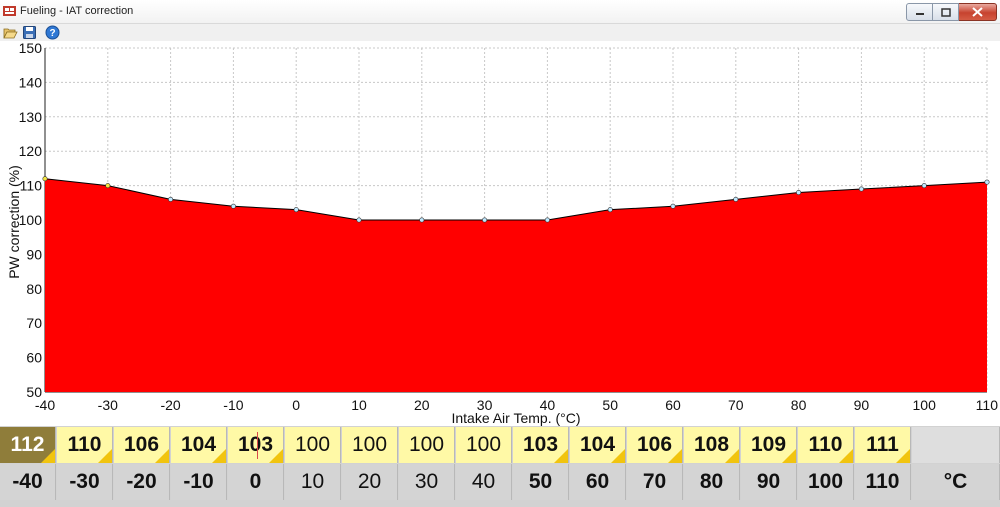  What do you see at coordinates (422, 405) in the screenshot?
I see `x-tick-label: 20` at bounding box center [422, 405].